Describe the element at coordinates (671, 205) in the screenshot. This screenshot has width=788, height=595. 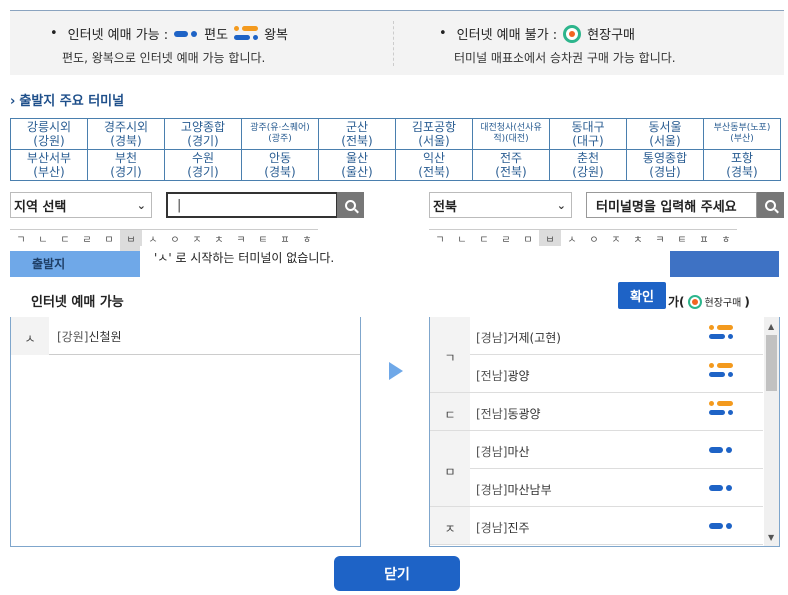
I see `right-terminal-search-input: 터미널명을 입력해 주세요` at that location.